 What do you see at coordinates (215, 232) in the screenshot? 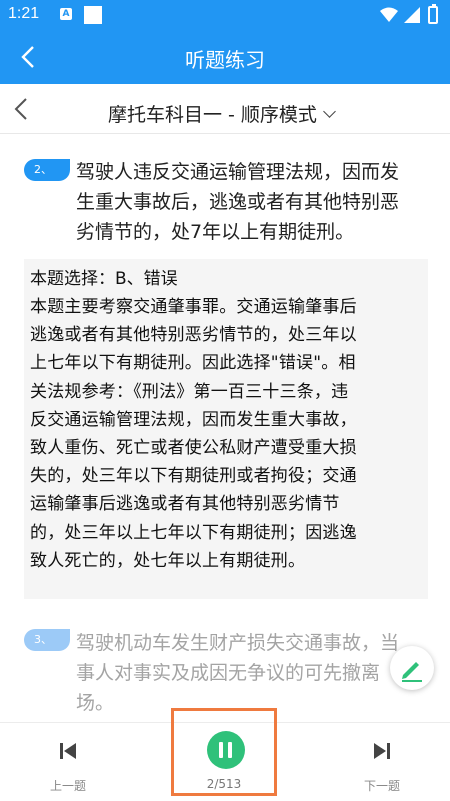
I see `question-line: 劣情节的，处7年以上有期徒刑。` at bounding box center [215, 232].